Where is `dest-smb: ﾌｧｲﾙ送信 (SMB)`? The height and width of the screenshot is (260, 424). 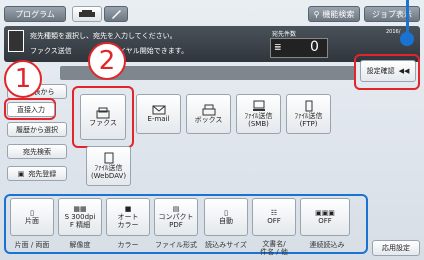 dest-smb: ﾌｧｲﾙ送信 (SMB) is located at coordinates (258, 114).